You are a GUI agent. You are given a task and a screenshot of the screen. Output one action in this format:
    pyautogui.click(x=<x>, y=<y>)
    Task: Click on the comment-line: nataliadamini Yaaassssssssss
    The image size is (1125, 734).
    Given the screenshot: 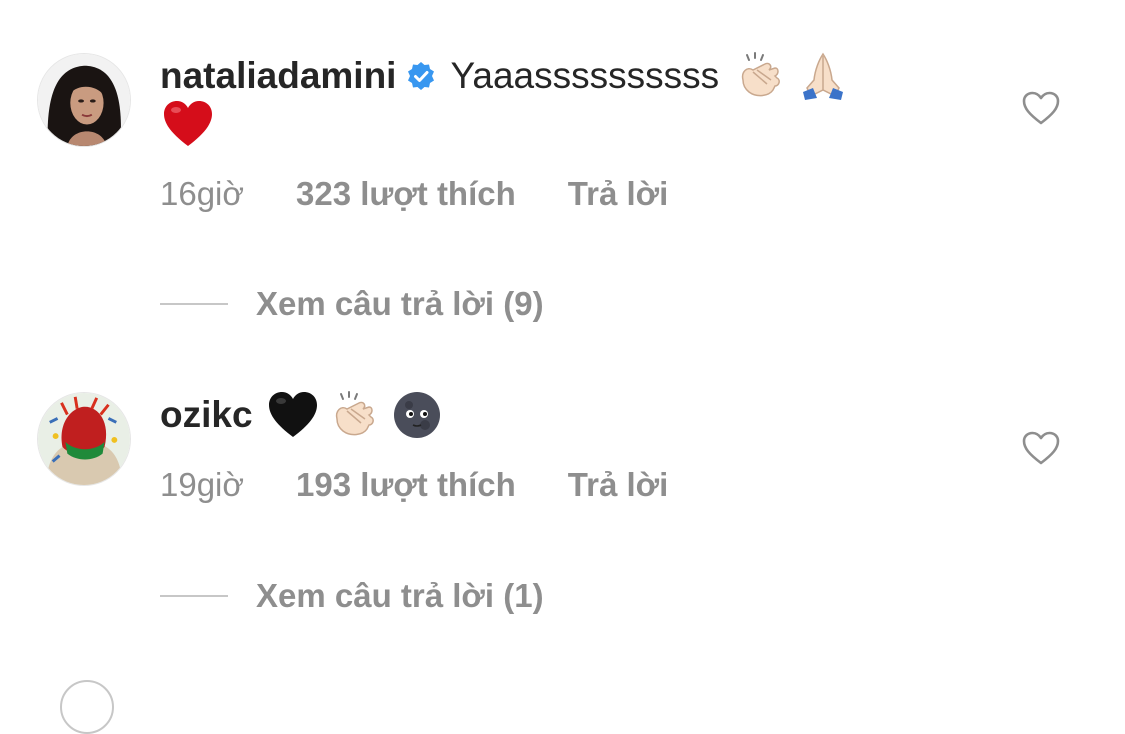 What is the action you would take?
    pyautogui.click(x=504, y=76)
    